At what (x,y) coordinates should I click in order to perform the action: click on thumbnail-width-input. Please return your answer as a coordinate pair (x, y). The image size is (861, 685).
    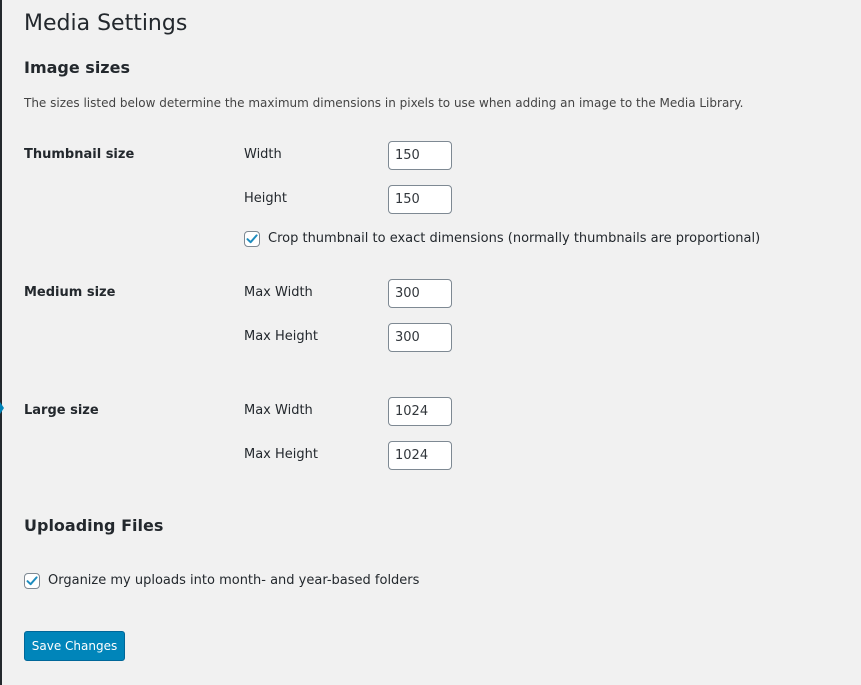
    Looking at the image, I should click on (420, 155).